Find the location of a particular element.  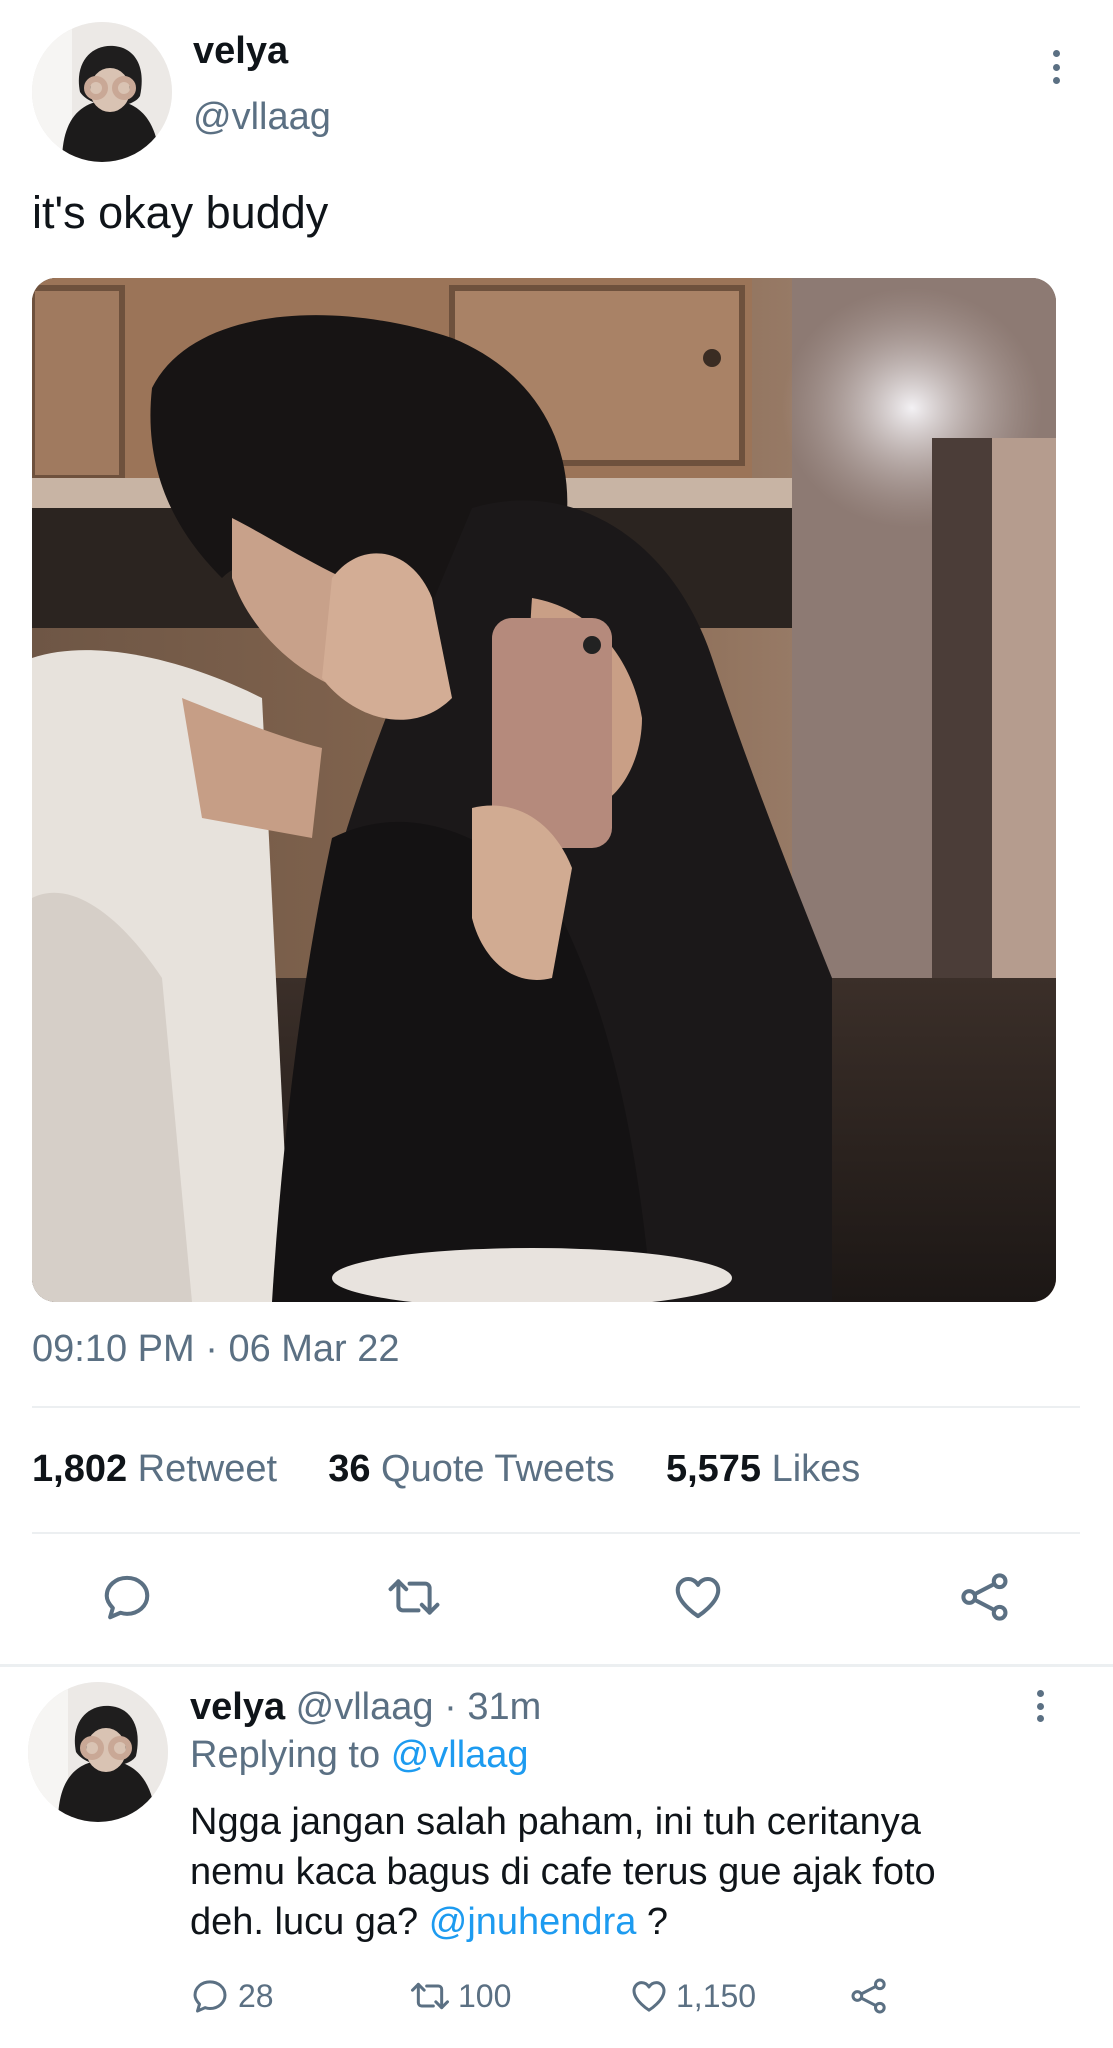

reply-retweet-count: 100 is located at coordinates (485, 1995).